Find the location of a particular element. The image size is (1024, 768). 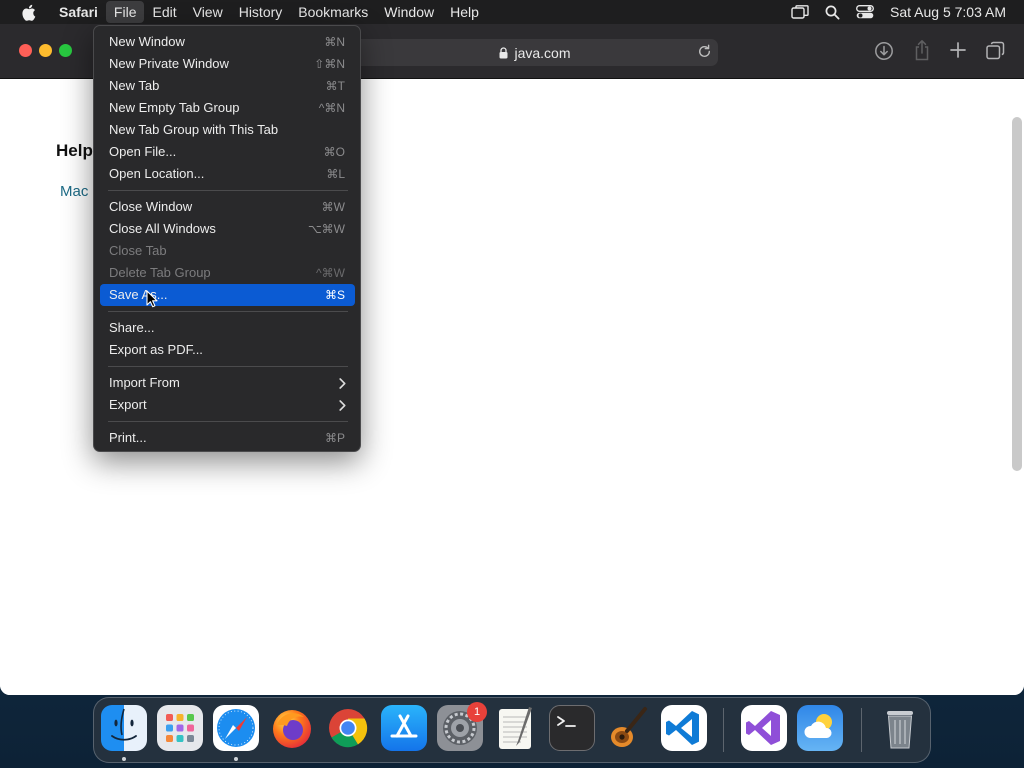

menu-item-save-as: Save As... ⌘S is located at coordinates (227, 295).